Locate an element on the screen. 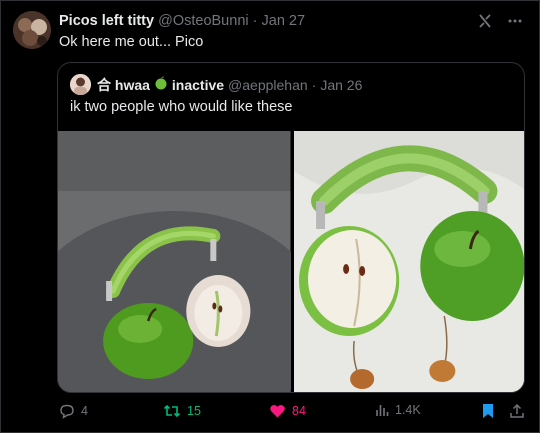 Image resolution: width=540 pixels, height=433 pixels. bookmark-button is located at coordinates (488, 411).